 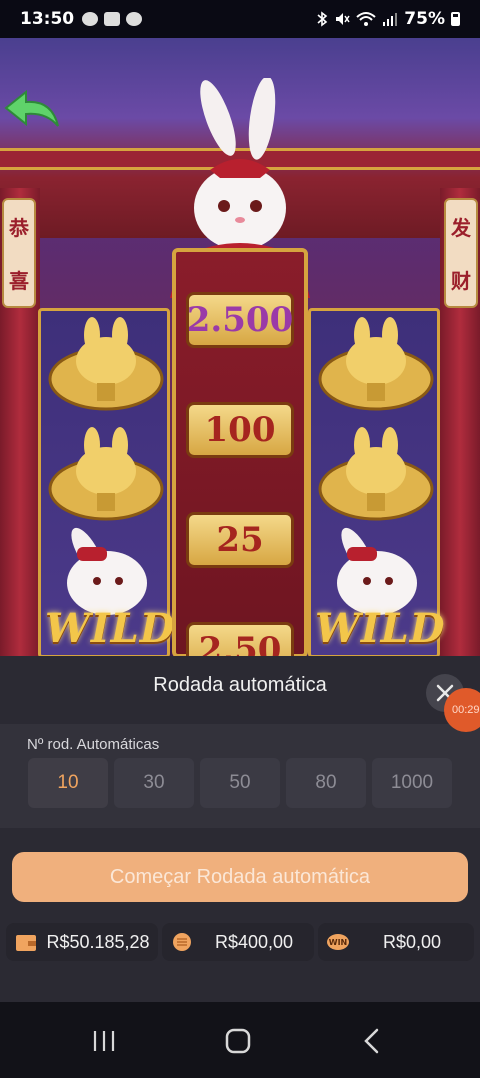 I want to click on status-bar: 13:50 75%, so click(x=240, y=19).